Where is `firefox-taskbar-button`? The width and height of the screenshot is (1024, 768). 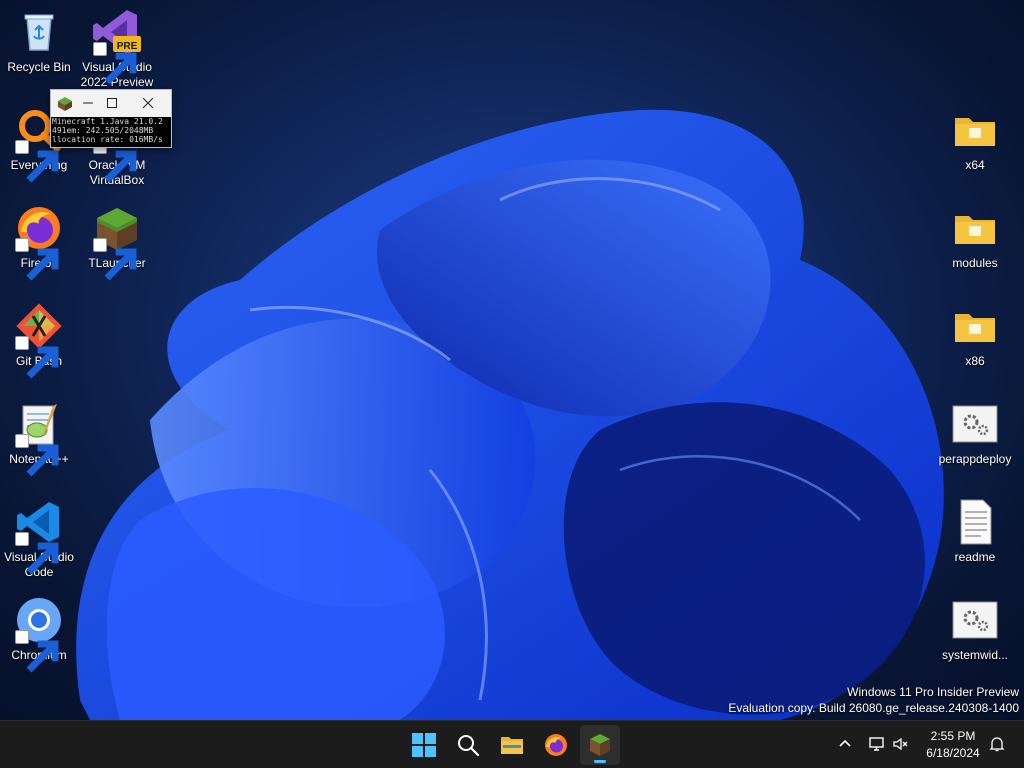 firefox-taskbar-button is located at coordinates (556, 745).